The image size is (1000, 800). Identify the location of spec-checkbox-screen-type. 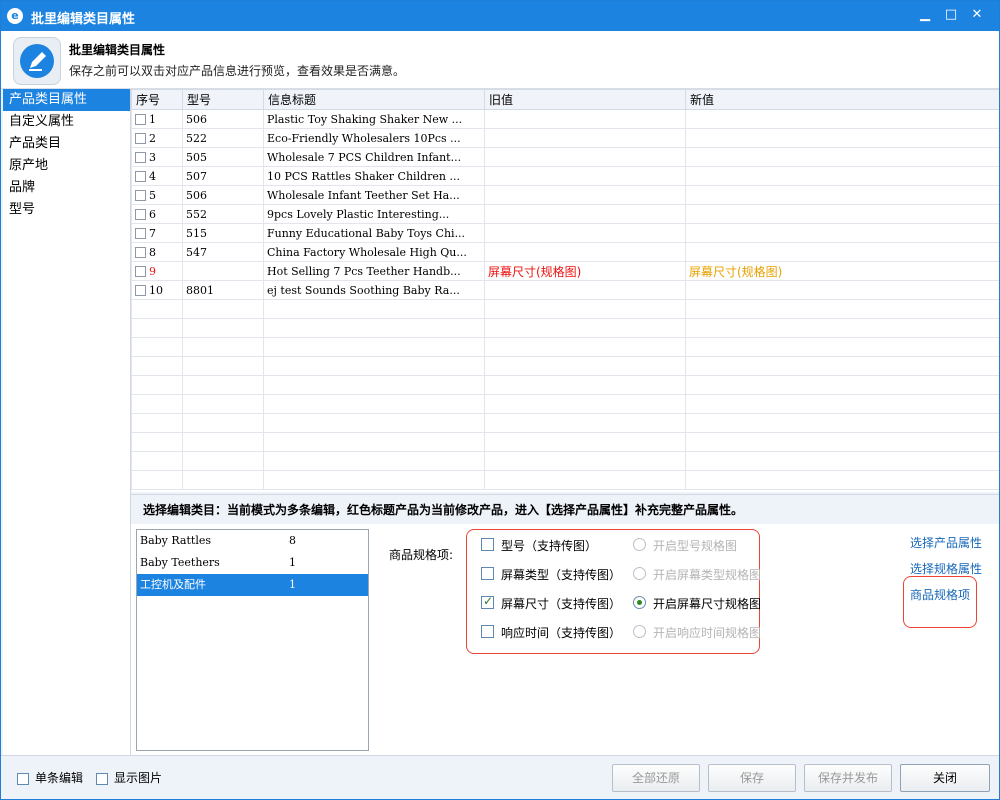
(487, 573).